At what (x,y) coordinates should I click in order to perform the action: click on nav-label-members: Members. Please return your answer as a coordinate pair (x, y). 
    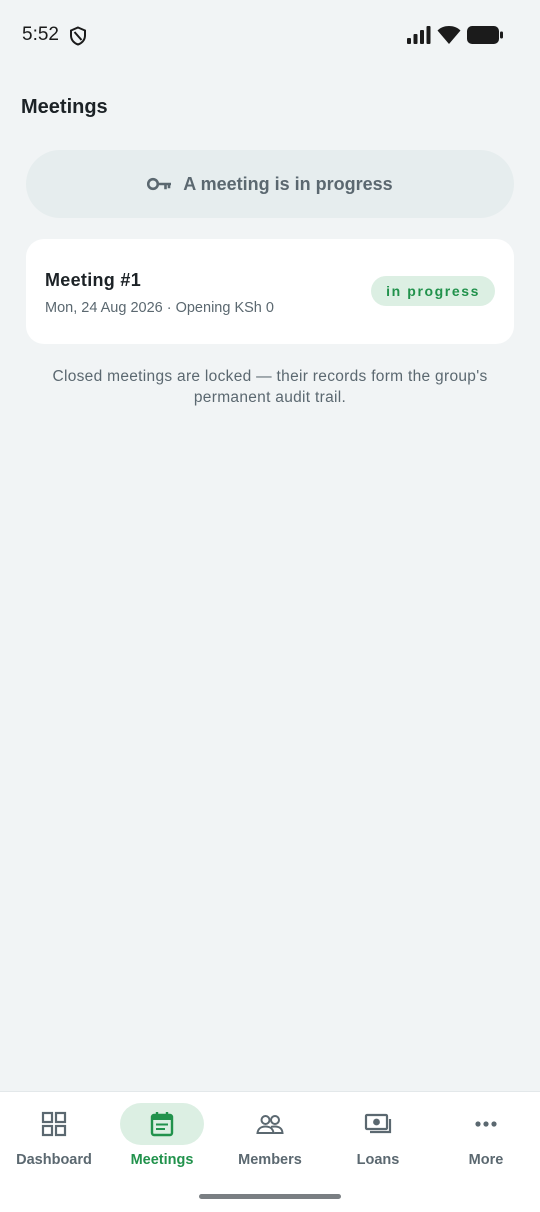
    Looking at the image, I should click on (270, 1160).